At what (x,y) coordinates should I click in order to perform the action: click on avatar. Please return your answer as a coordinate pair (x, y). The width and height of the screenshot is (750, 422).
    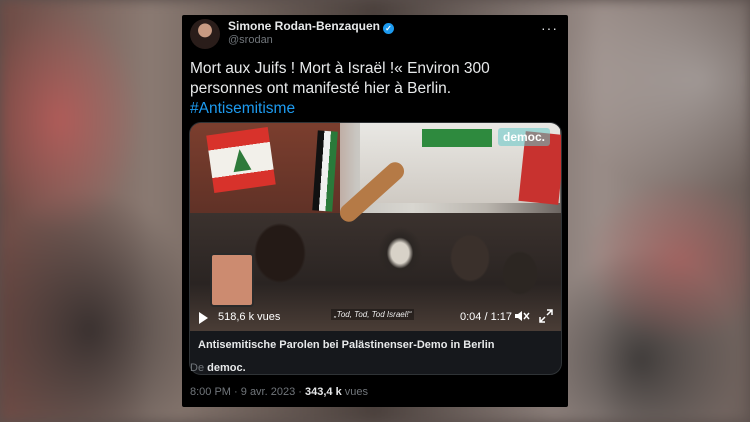
    Looking at the image, I should click on (205, 34).